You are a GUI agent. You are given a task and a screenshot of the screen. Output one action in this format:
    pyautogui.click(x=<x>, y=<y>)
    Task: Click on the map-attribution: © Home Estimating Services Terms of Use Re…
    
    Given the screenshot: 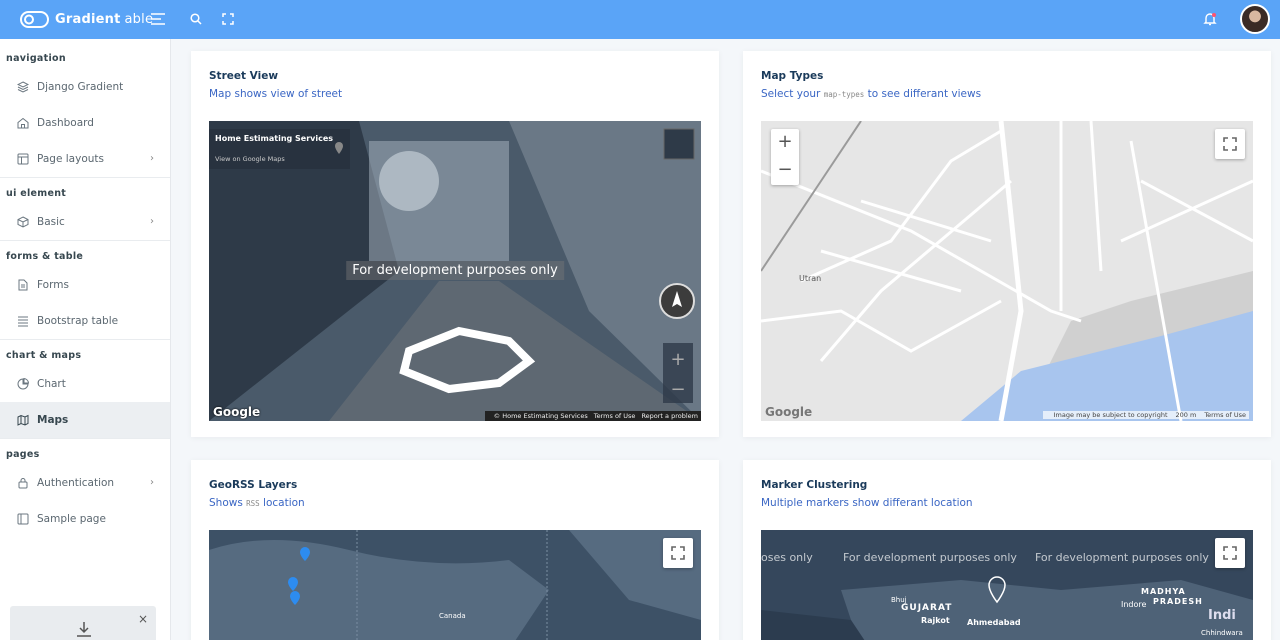 What is the action you would take?
    pyautogui.click(x=592, y=416)
    